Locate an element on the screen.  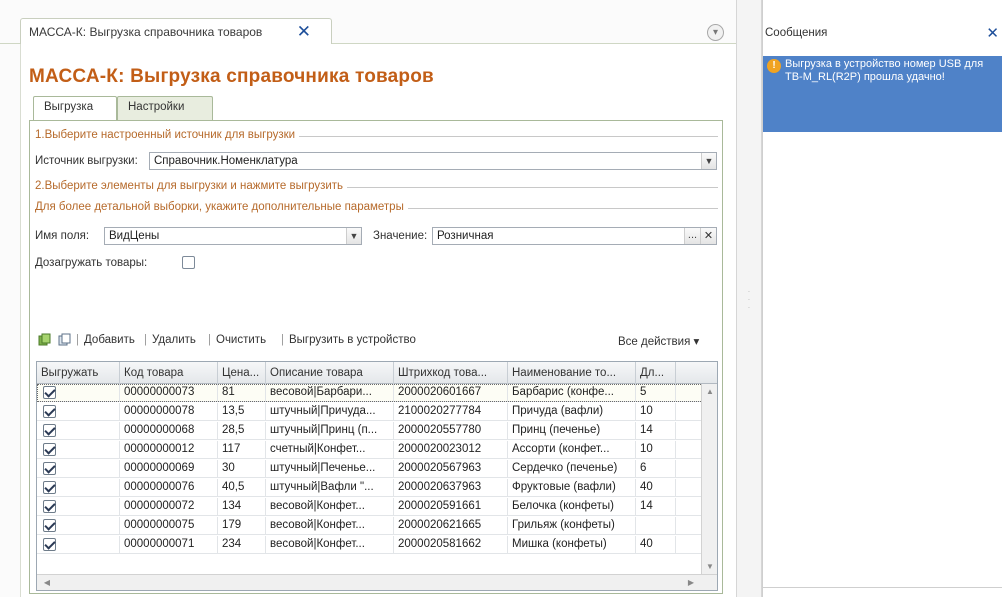
clear-value-icon: ✕ is located at coordinates (708, 236).